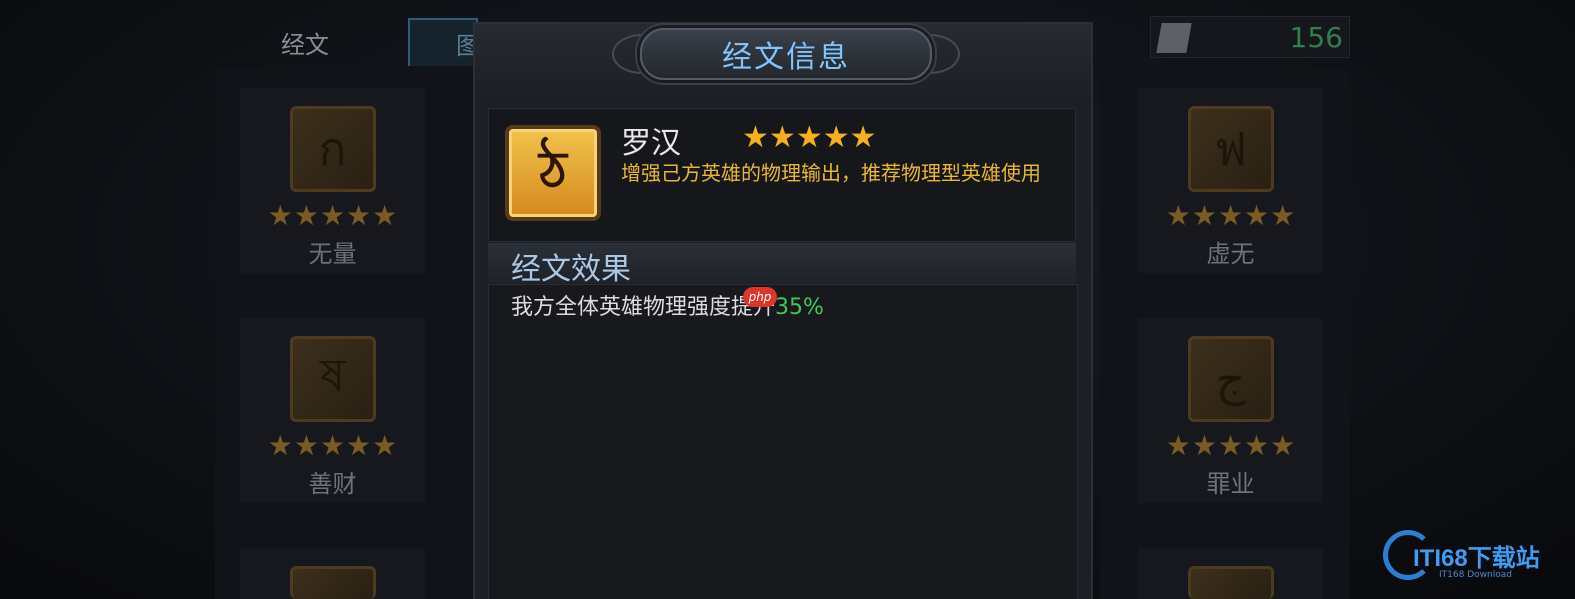 The image size is (1575, 599). I want to click on scripture-emblem-icon: ষ, so click(332, 379).